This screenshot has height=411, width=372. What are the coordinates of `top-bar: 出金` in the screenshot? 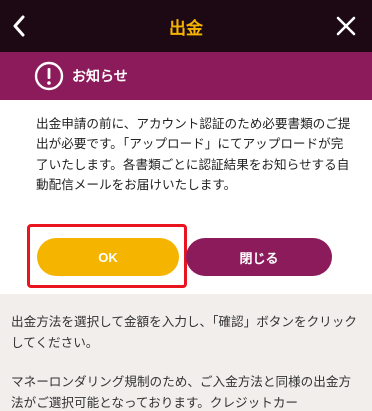 It's located at (186, 26).